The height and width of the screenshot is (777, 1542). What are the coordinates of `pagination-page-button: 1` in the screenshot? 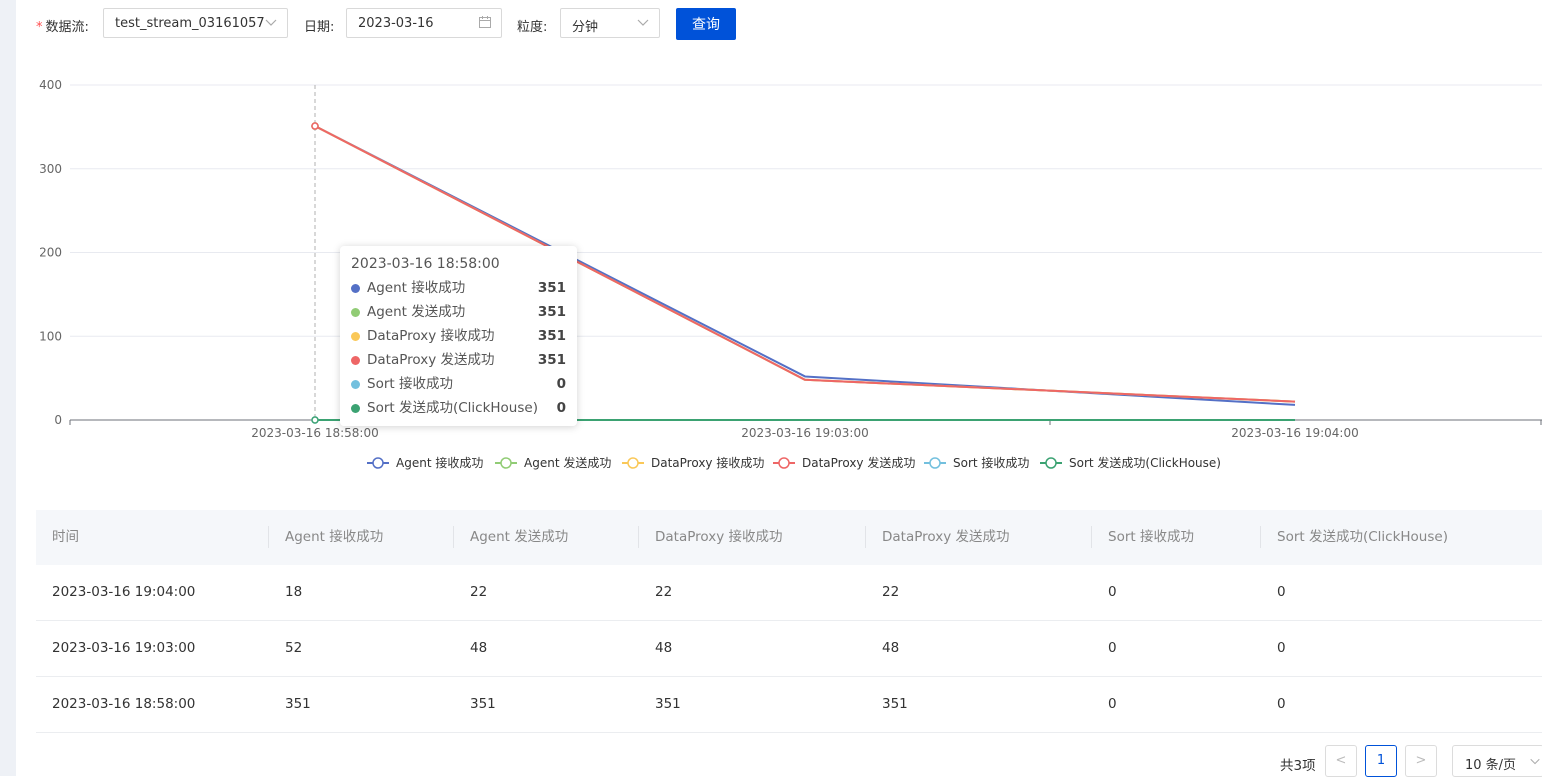 It's located at (1381, 761).